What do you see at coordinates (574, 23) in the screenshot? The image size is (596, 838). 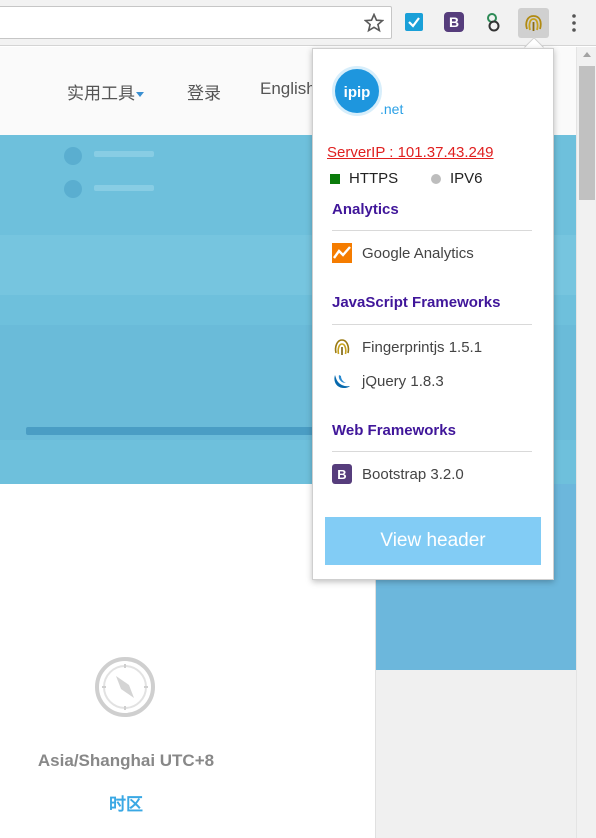 I see `browser-menu-icon` at bounding box center [574, 23].